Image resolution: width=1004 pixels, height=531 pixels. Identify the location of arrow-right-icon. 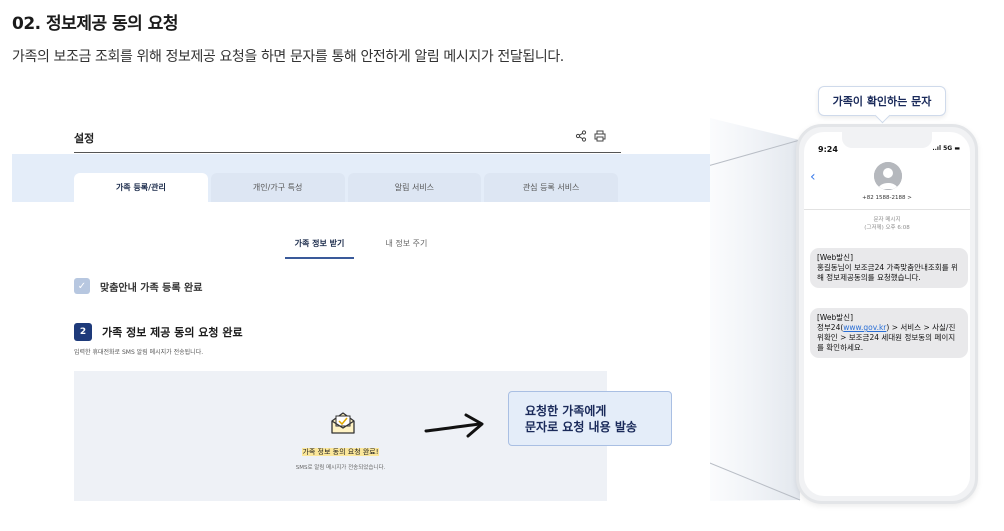
(454, 425).